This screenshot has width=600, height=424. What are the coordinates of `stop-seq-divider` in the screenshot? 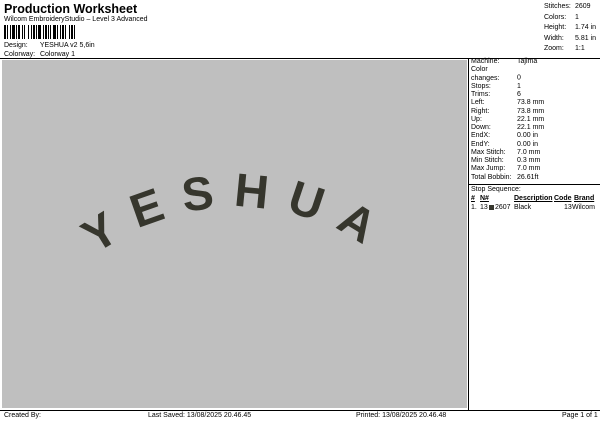 It's located at (534, 184).